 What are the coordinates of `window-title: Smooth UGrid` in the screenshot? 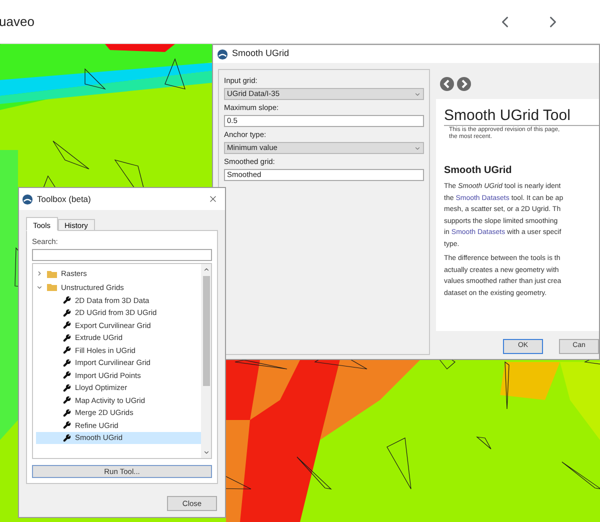 It's located at (261, 53).